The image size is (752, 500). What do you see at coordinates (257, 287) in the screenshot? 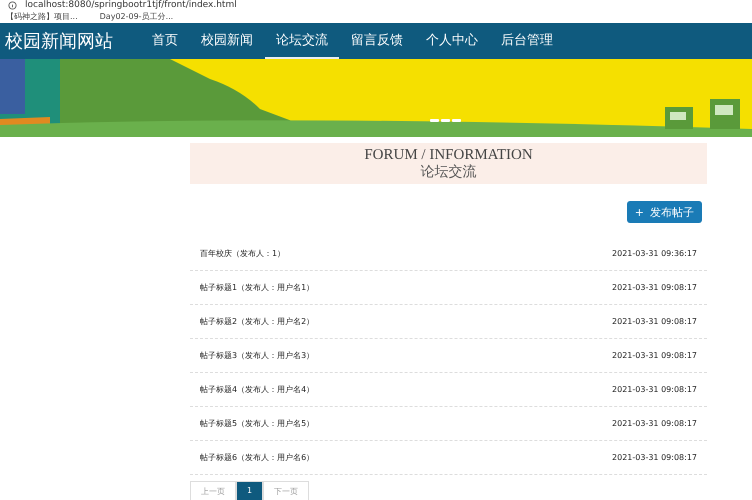
I see `post-title: 帖子标题1（发布人：用户名1）` at bounding box center [257, 287].